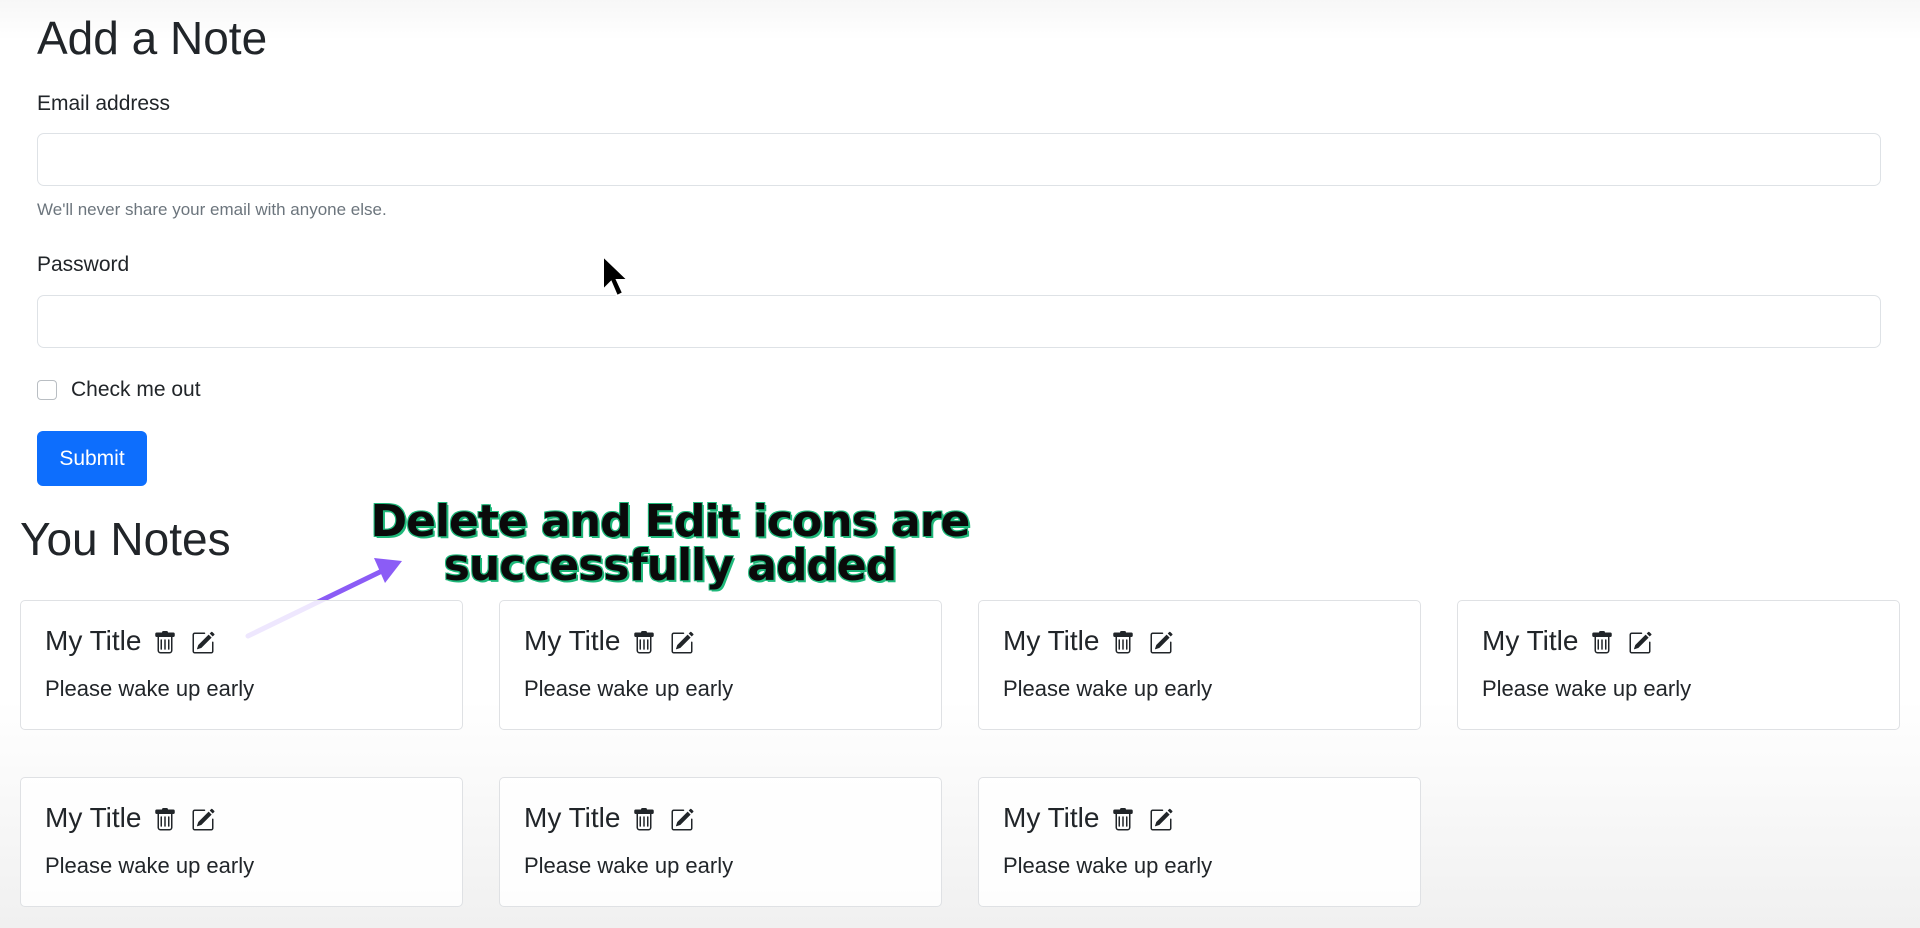  I want to click on form-title: Add a Note, so click(152, 38).